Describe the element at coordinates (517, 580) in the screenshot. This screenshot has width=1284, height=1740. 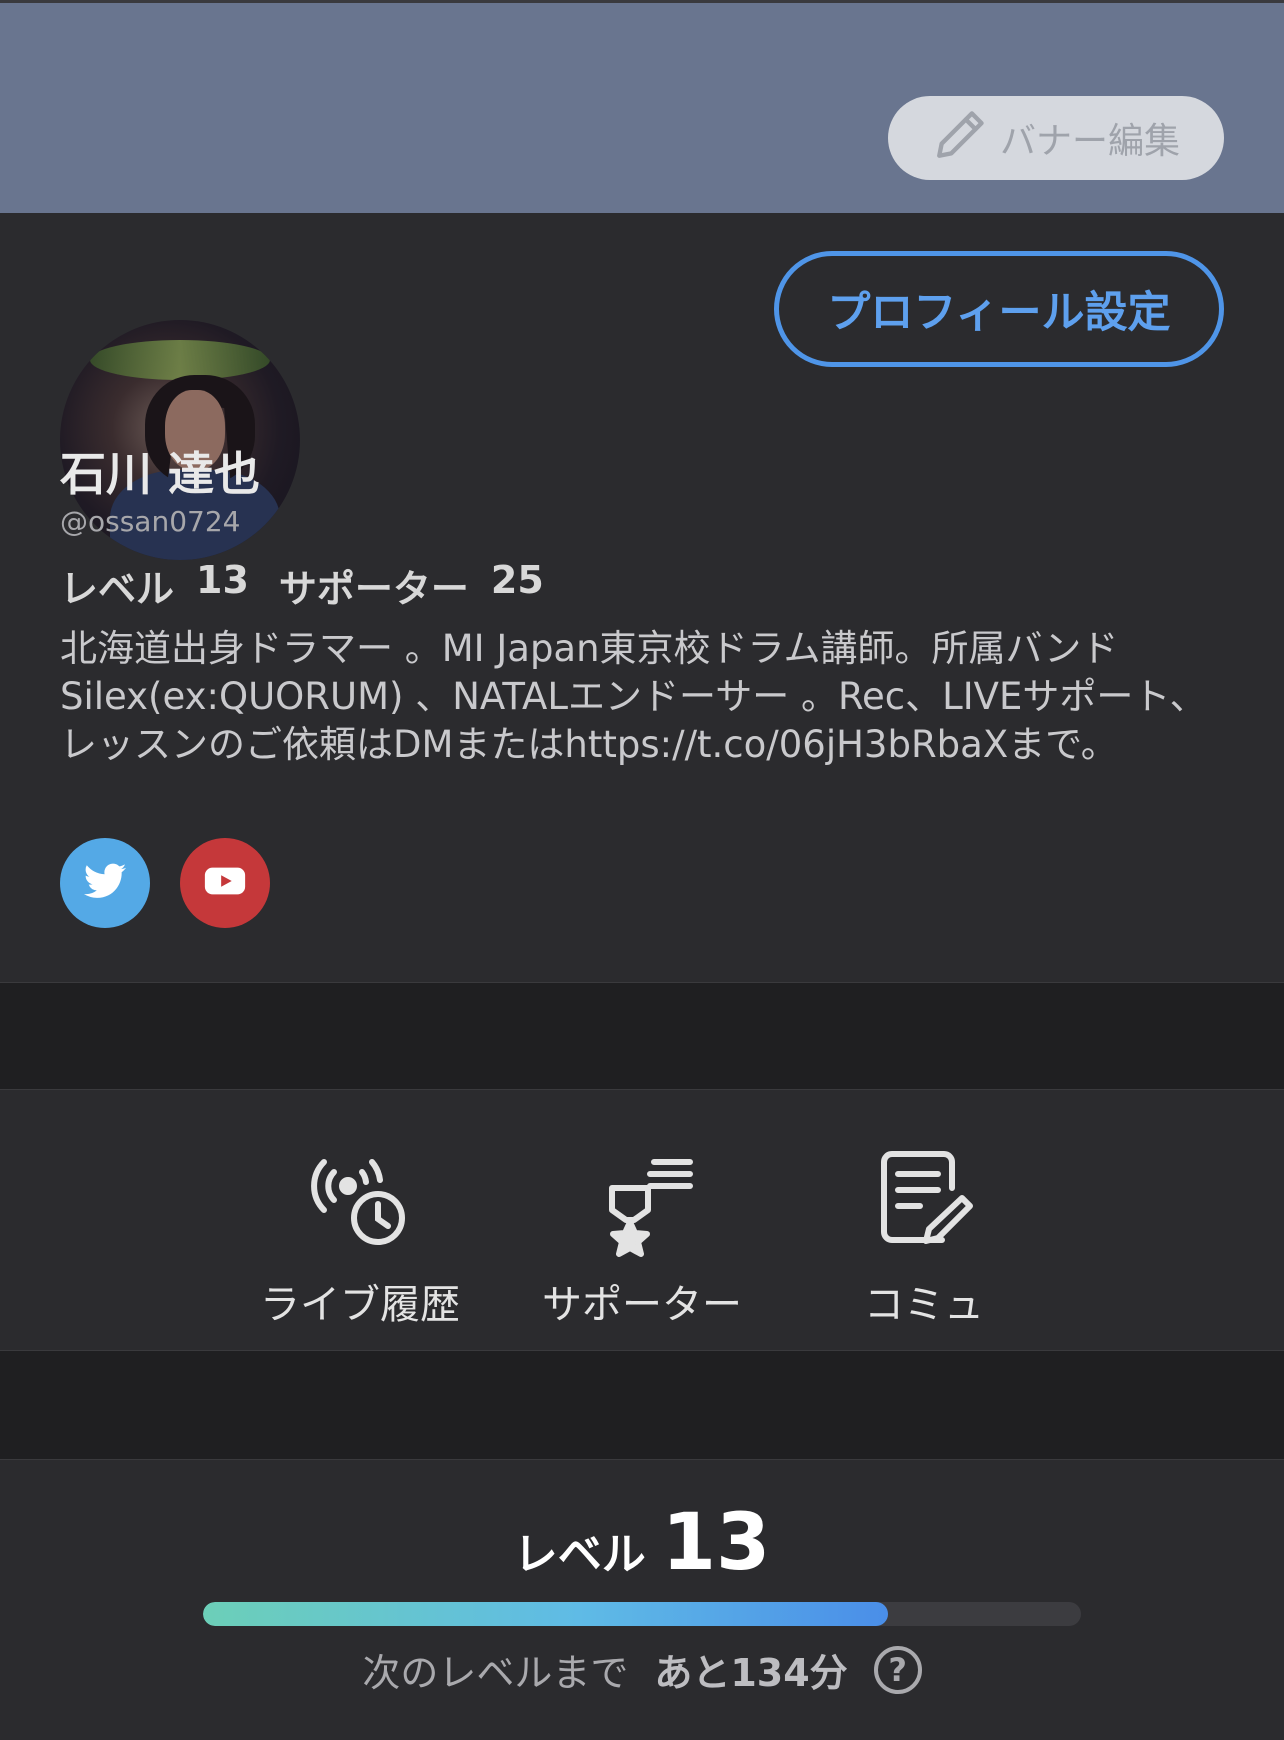
I see `supporter-value: 25` at that location.